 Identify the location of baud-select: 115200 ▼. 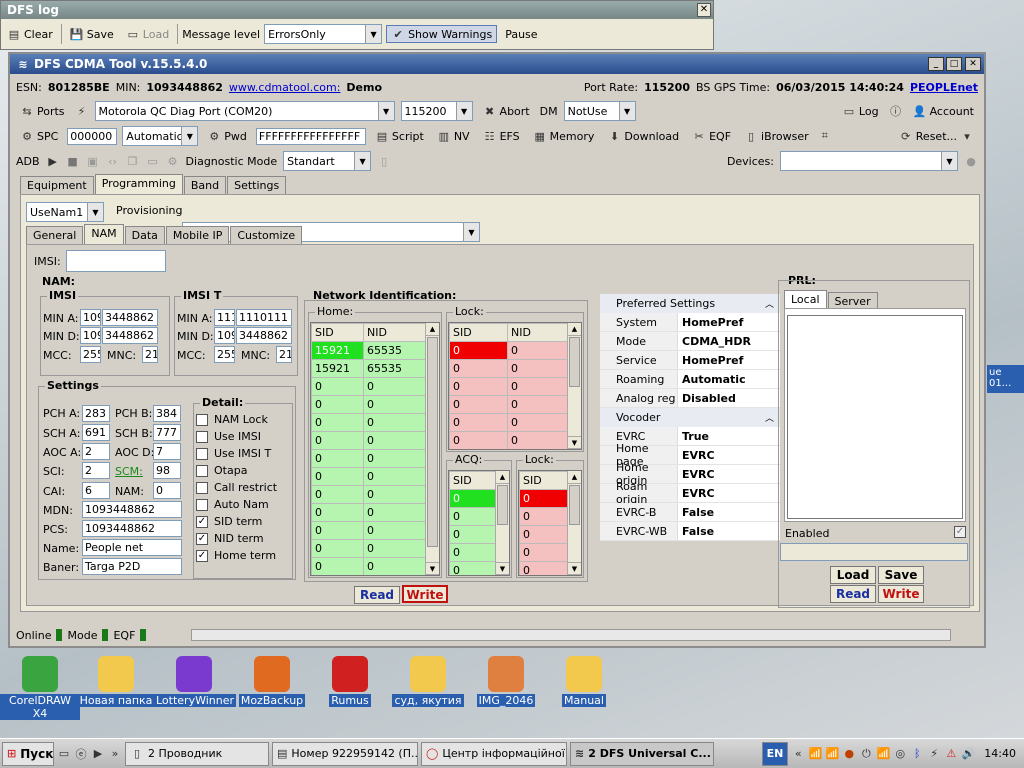
(436, 111).